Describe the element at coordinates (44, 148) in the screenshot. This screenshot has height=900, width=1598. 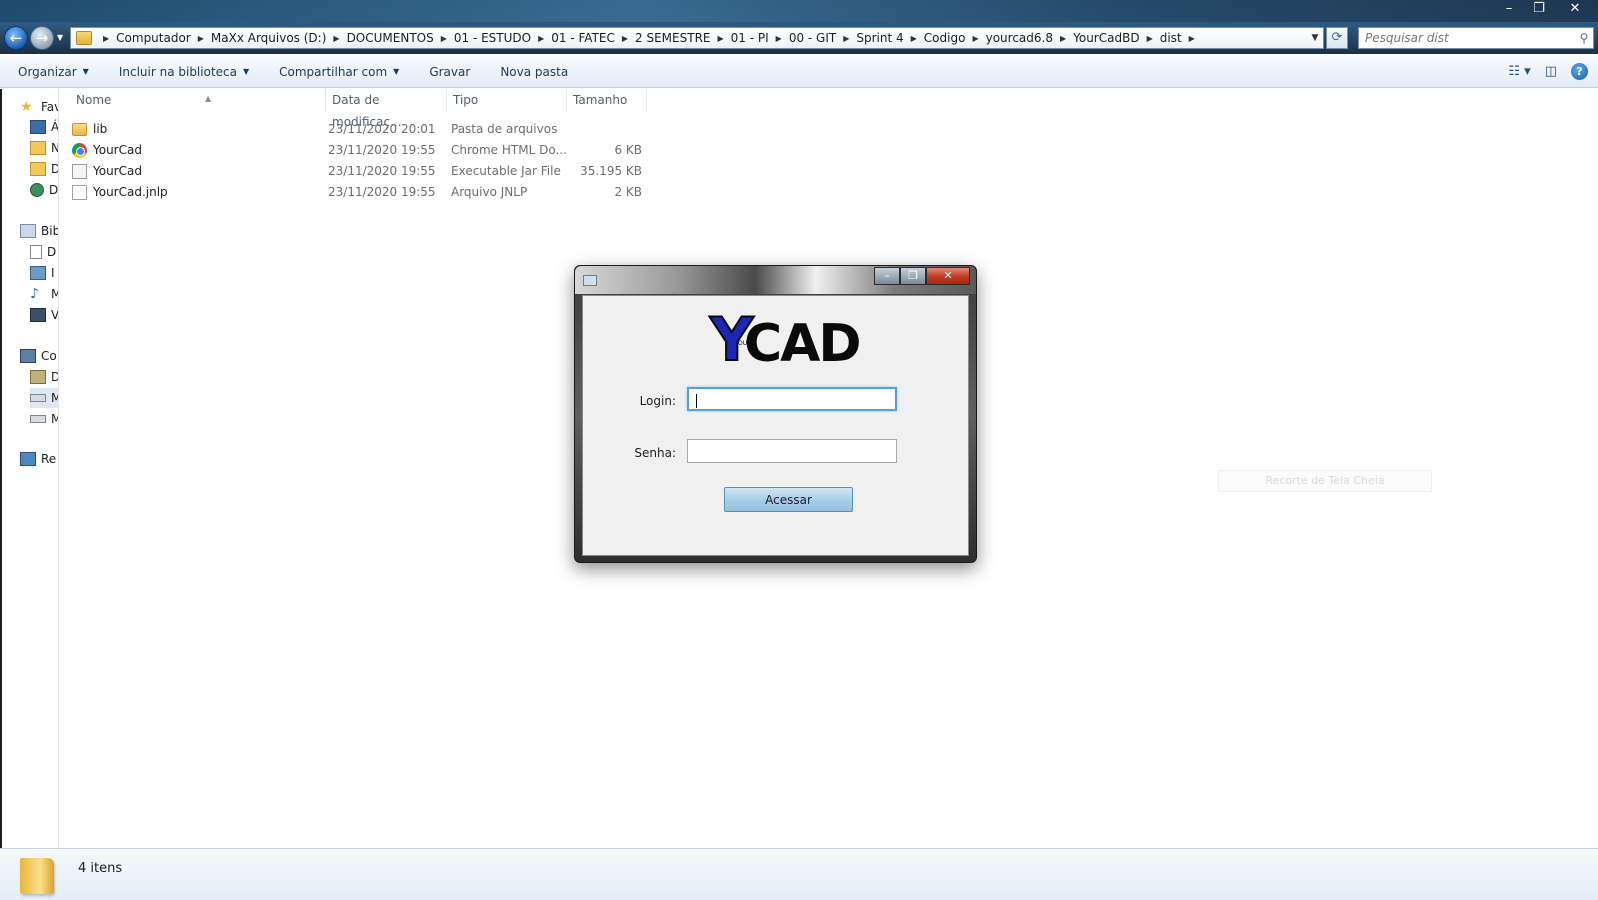
I see `nav-fav-downloads: N` at that location.